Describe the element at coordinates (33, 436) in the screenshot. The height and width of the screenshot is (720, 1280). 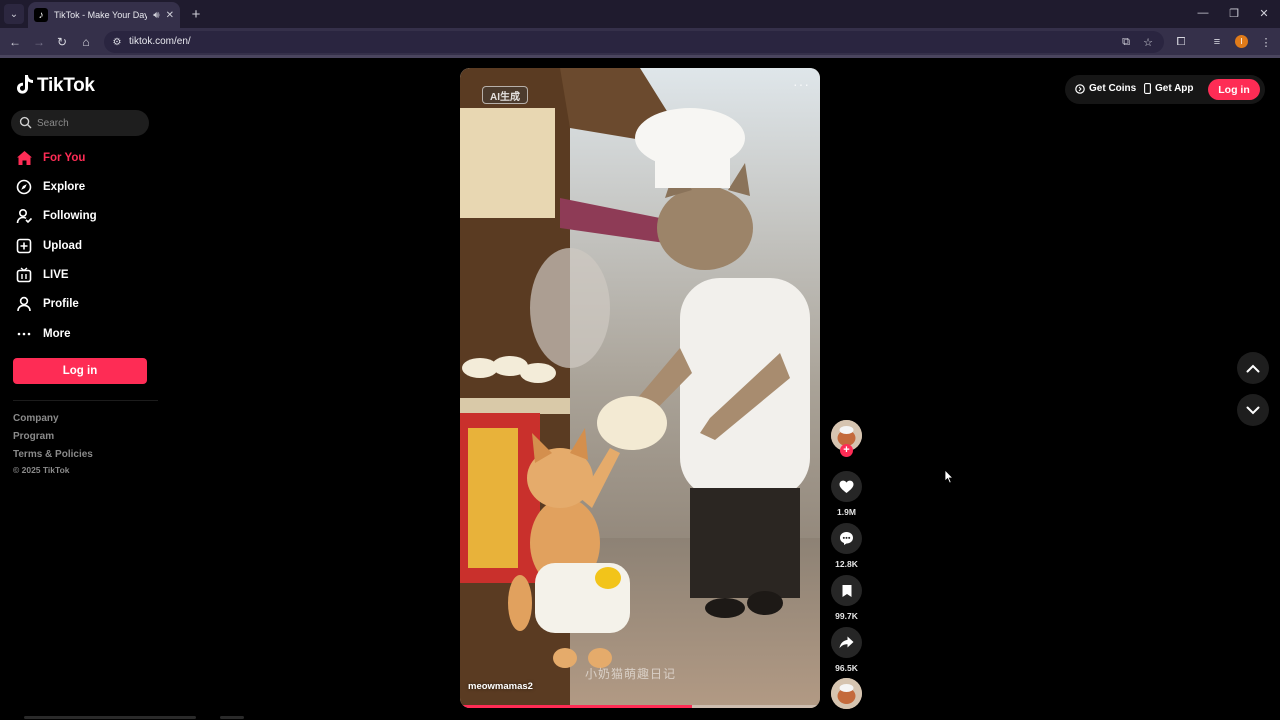
I see `footer-link-program: Program` at that location.